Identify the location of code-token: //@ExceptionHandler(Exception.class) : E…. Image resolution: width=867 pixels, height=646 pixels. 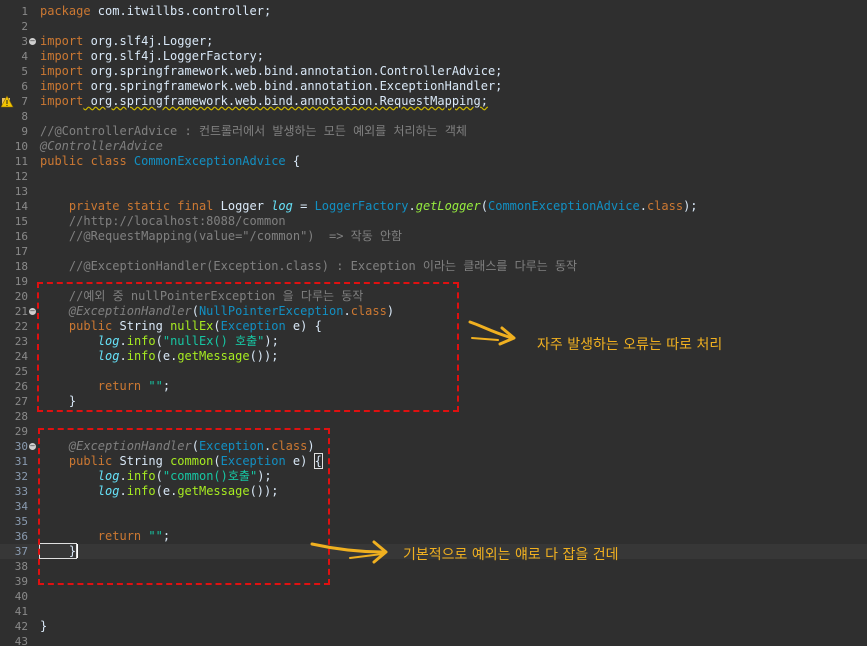
(309, 266).